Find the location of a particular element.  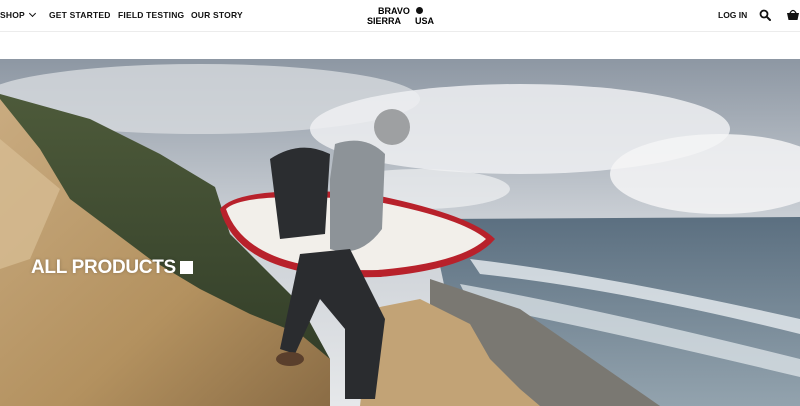

header-divider is located at coordinates (400, 31).